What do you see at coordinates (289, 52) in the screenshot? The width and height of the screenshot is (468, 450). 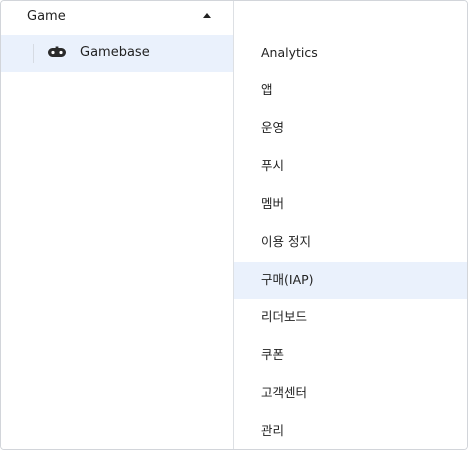 I see `menu-item-label: Analytics` at bounding box center [289, 52].